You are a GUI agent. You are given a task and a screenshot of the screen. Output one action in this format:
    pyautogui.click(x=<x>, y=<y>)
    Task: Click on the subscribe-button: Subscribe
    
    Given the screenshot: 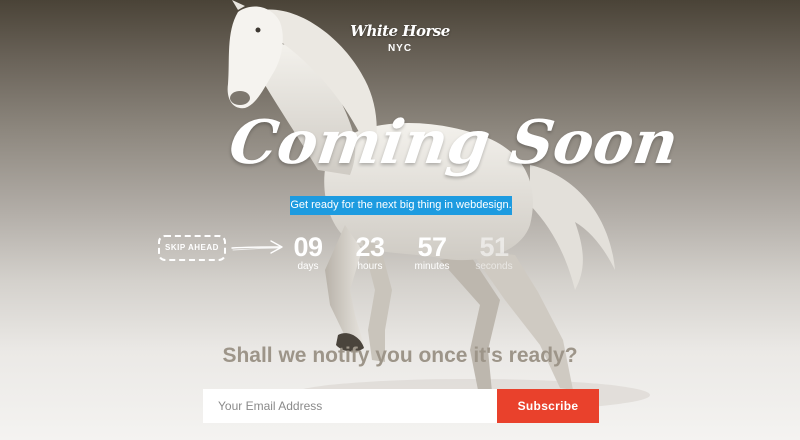 What is the action you would take?
    pyautogui.click(x=548, y=406)
    